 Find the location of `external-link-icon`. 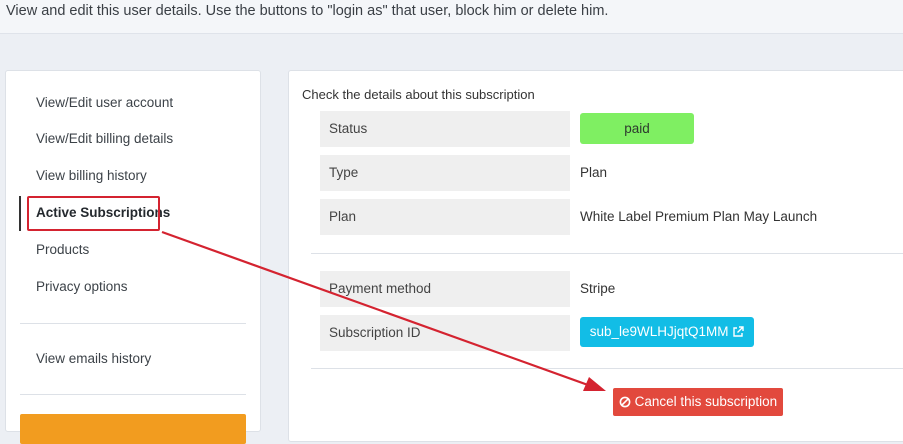

external-link-icon is located at coordinates (738, 334).